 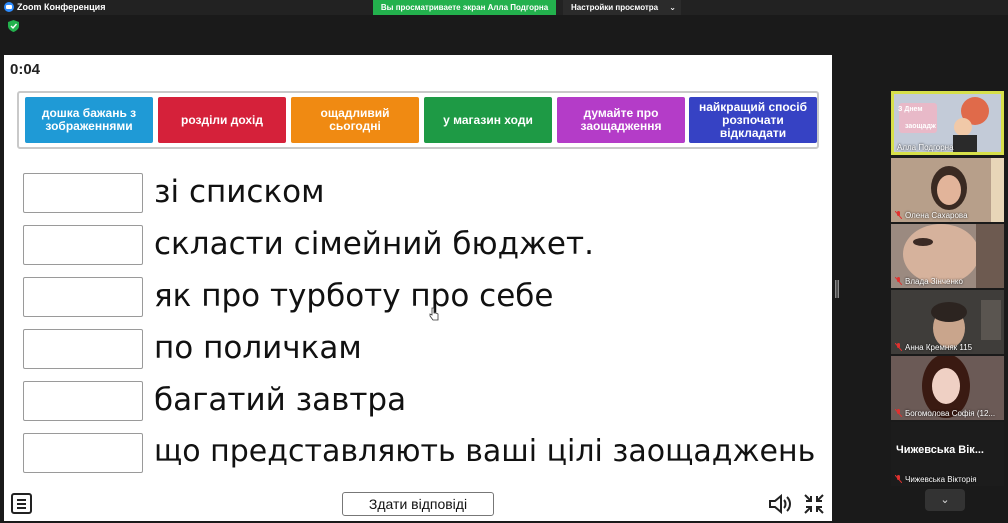 I want to click on zoom-logo-icon, so click(x=9, y=7).